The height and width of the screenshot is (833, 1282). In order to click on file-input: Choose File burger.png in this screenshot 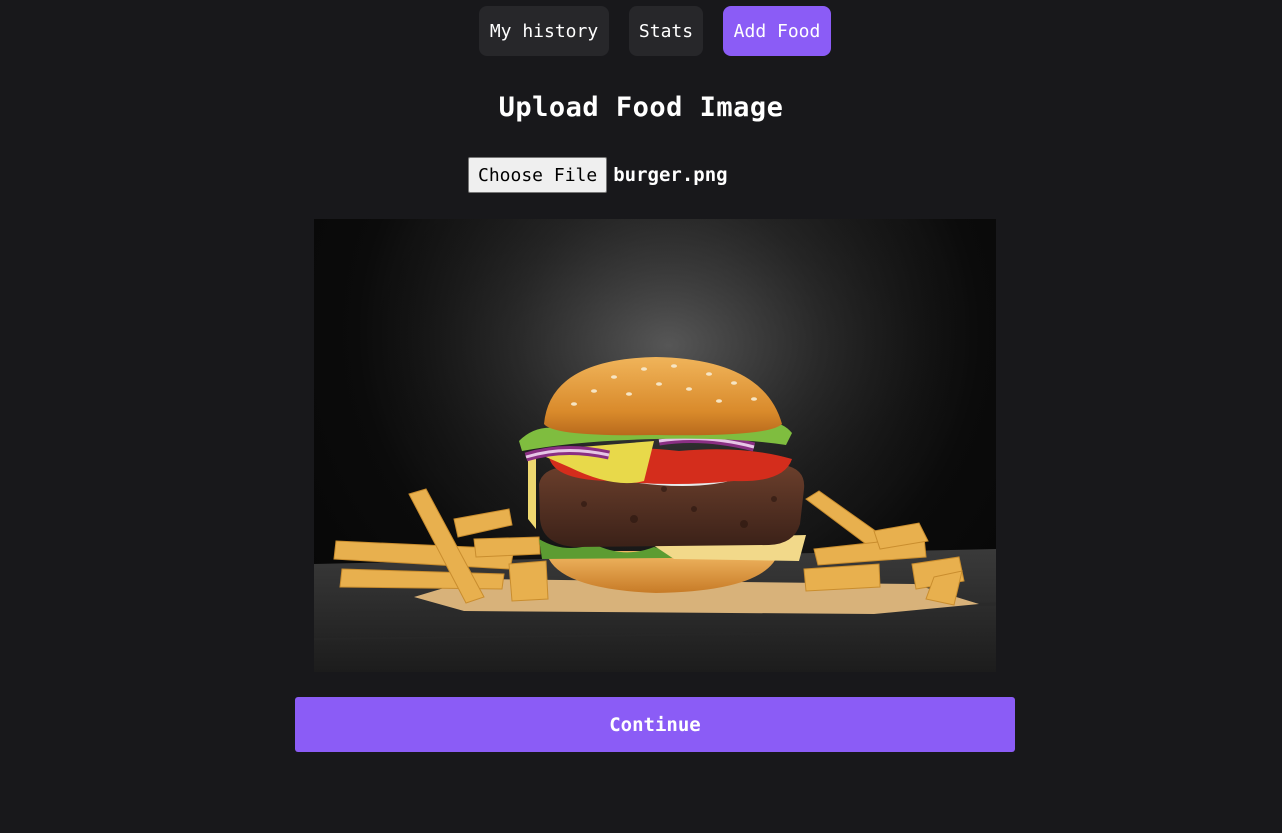, I will do `click(598, 175)`.